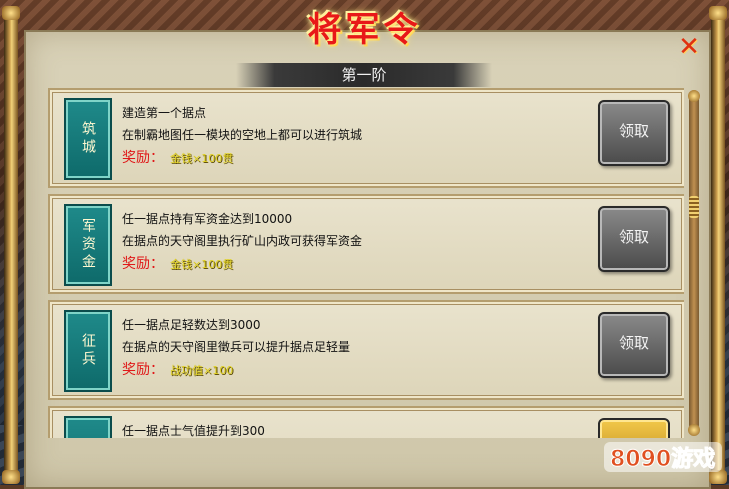 The image size is (729, 489). I want to click on watermark-text: 8090游戏, so click(662, 459).